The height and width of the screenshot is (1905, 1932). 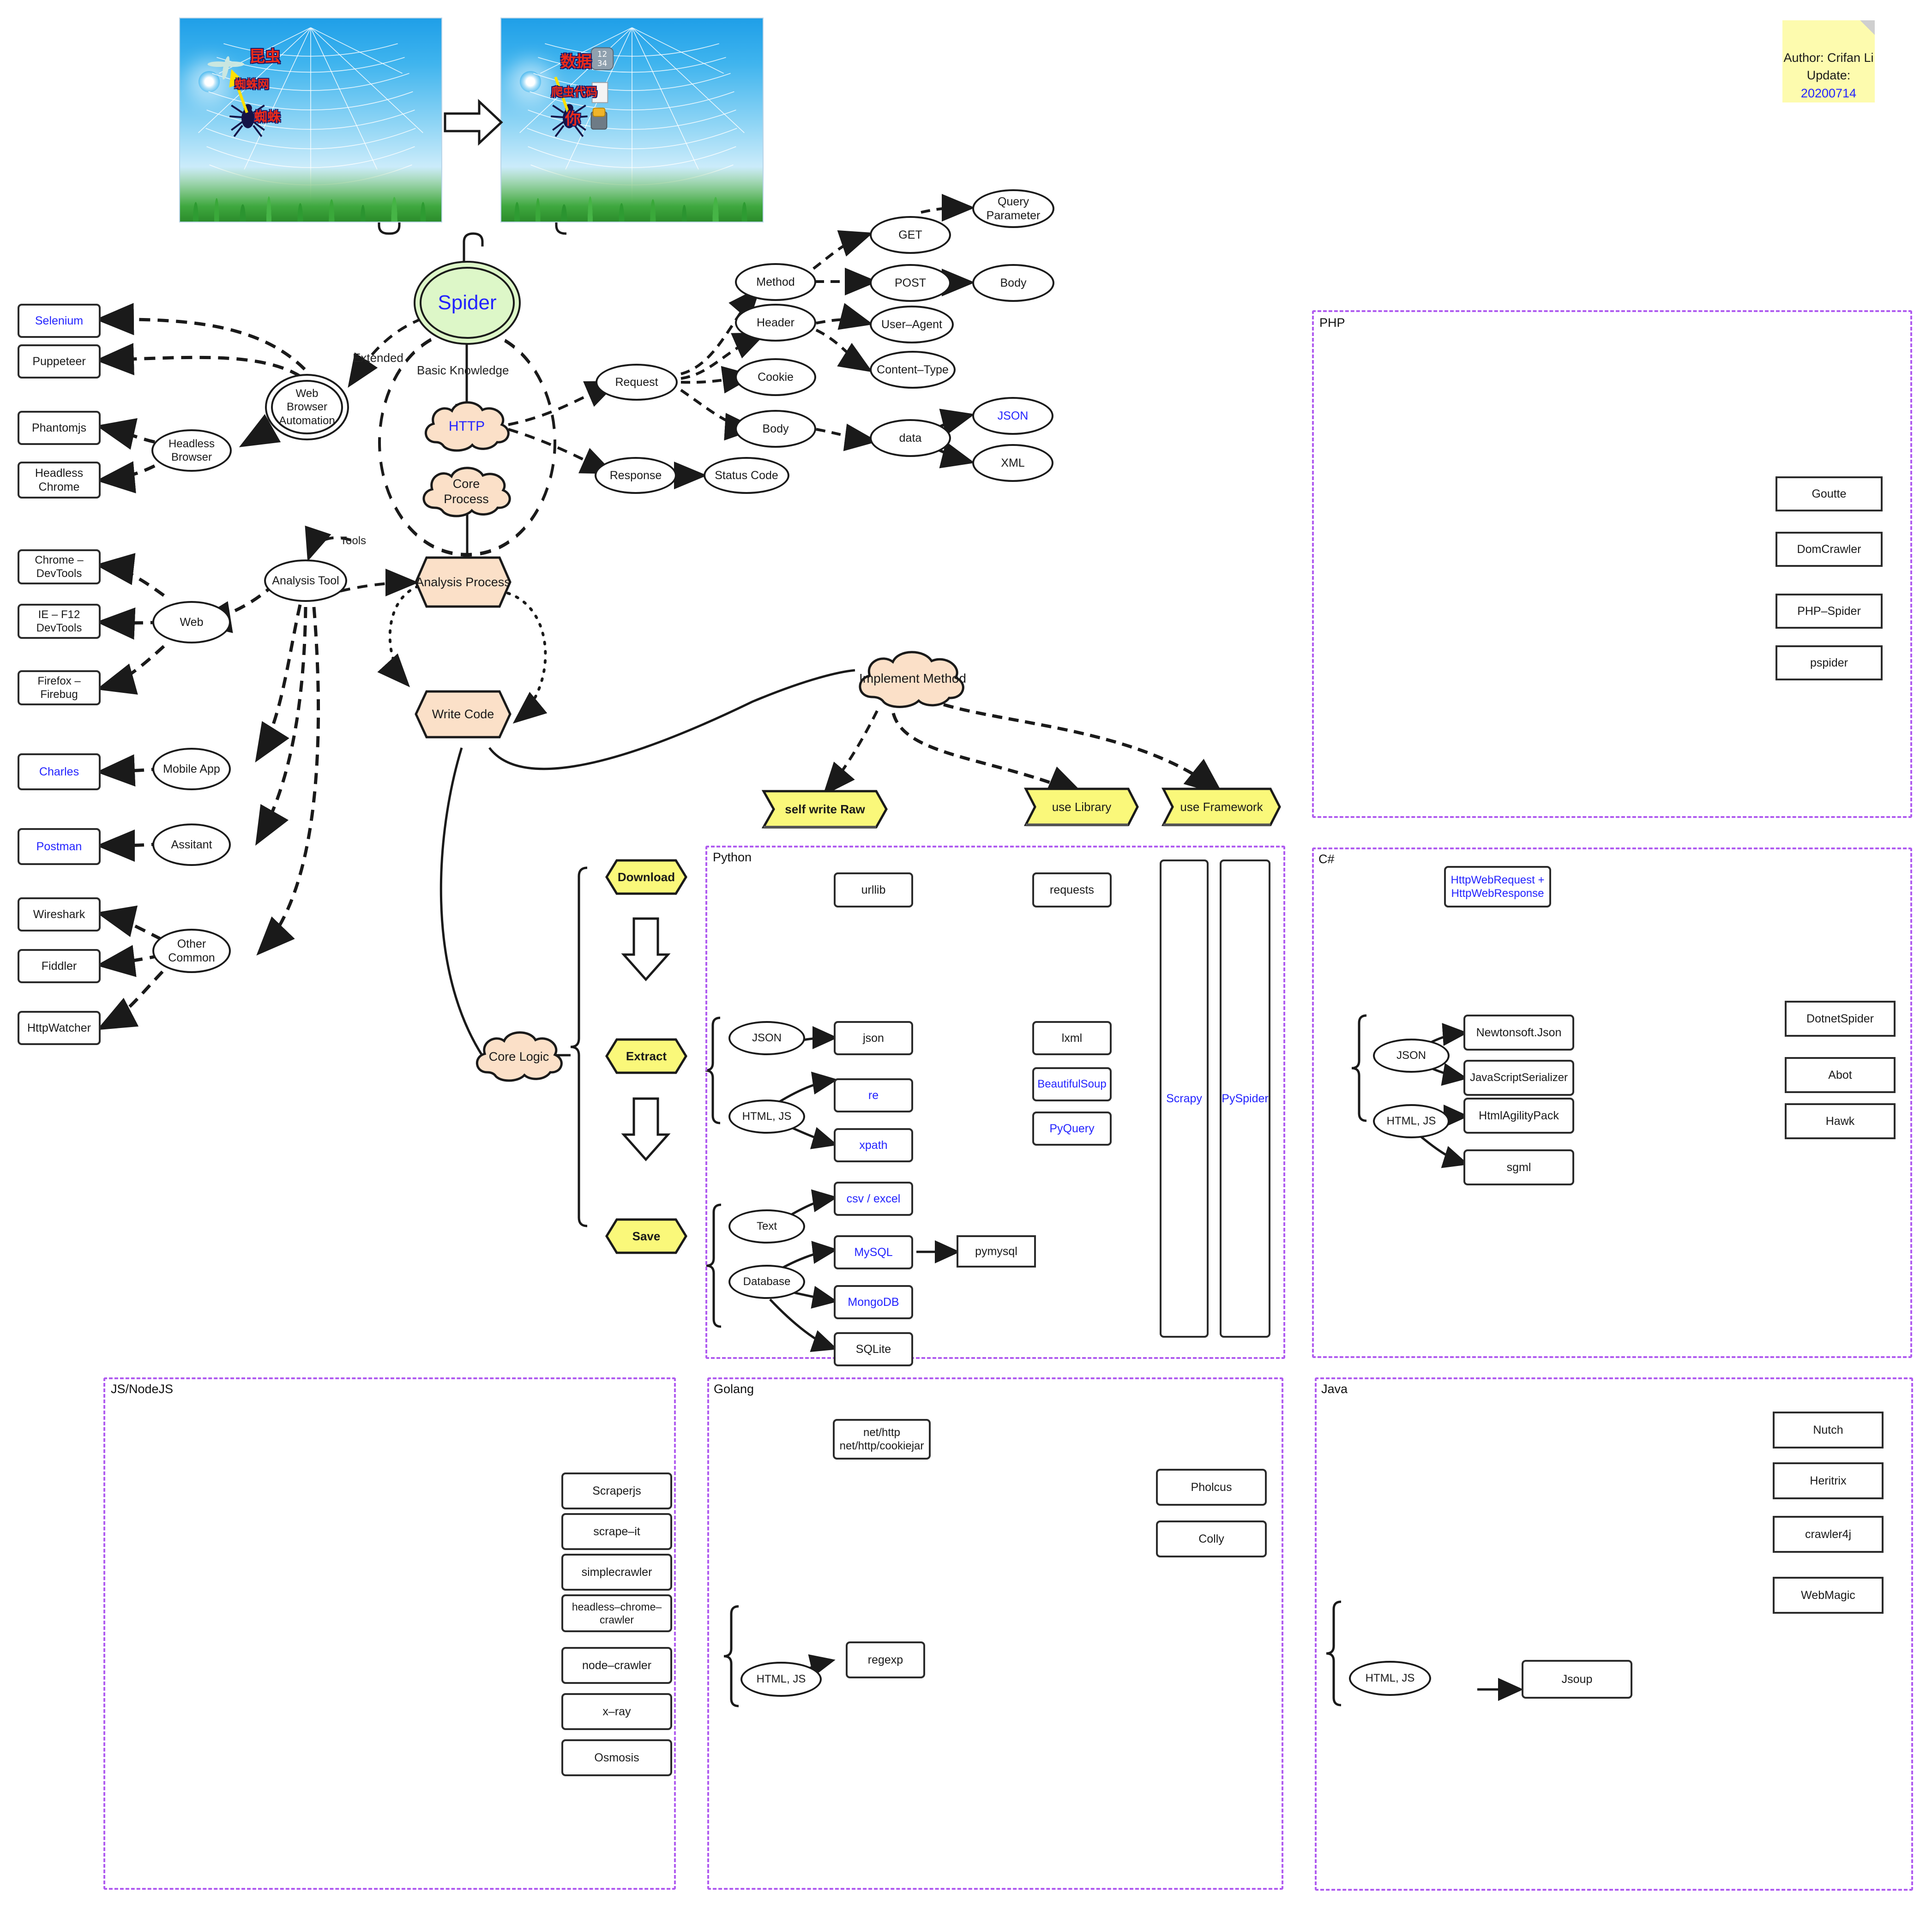 What do you see at coordinates (910, 235) in the screenshot?
I see `node-get: GET` at bounding box center [910, 235].